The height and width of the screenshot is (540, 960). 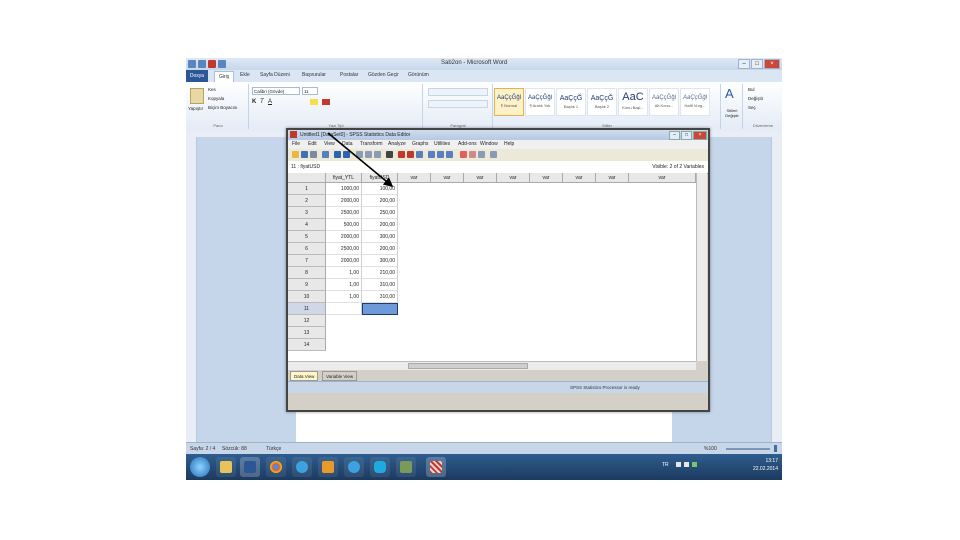 I want to click on taskbar-internet-explorer, so click(x=302, y=467).